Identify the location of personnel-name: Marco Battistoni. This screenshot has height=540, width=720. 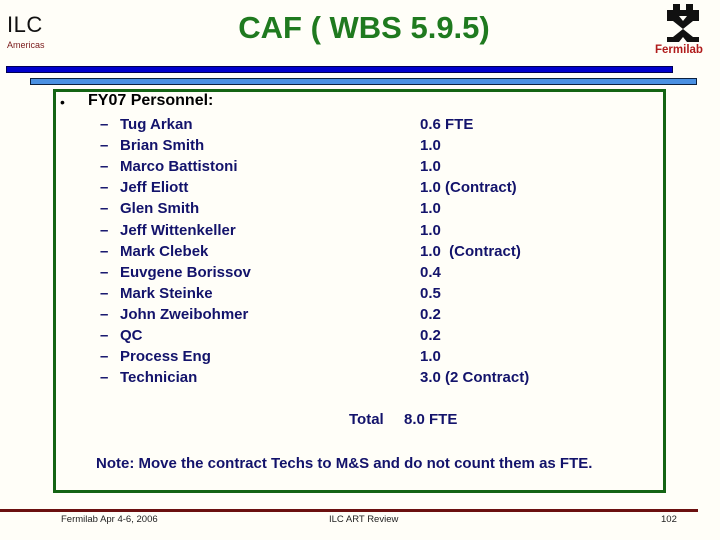
(179, 167).